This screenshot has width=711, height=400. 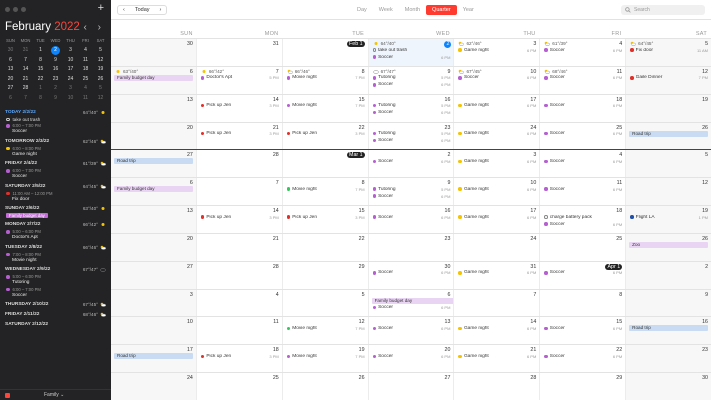 What do you see at coordinates (582, 52) in the screenshot?
I see `day-cell: 4 61°/39° Soccer 6 PM` at bounding box center [582, 52].